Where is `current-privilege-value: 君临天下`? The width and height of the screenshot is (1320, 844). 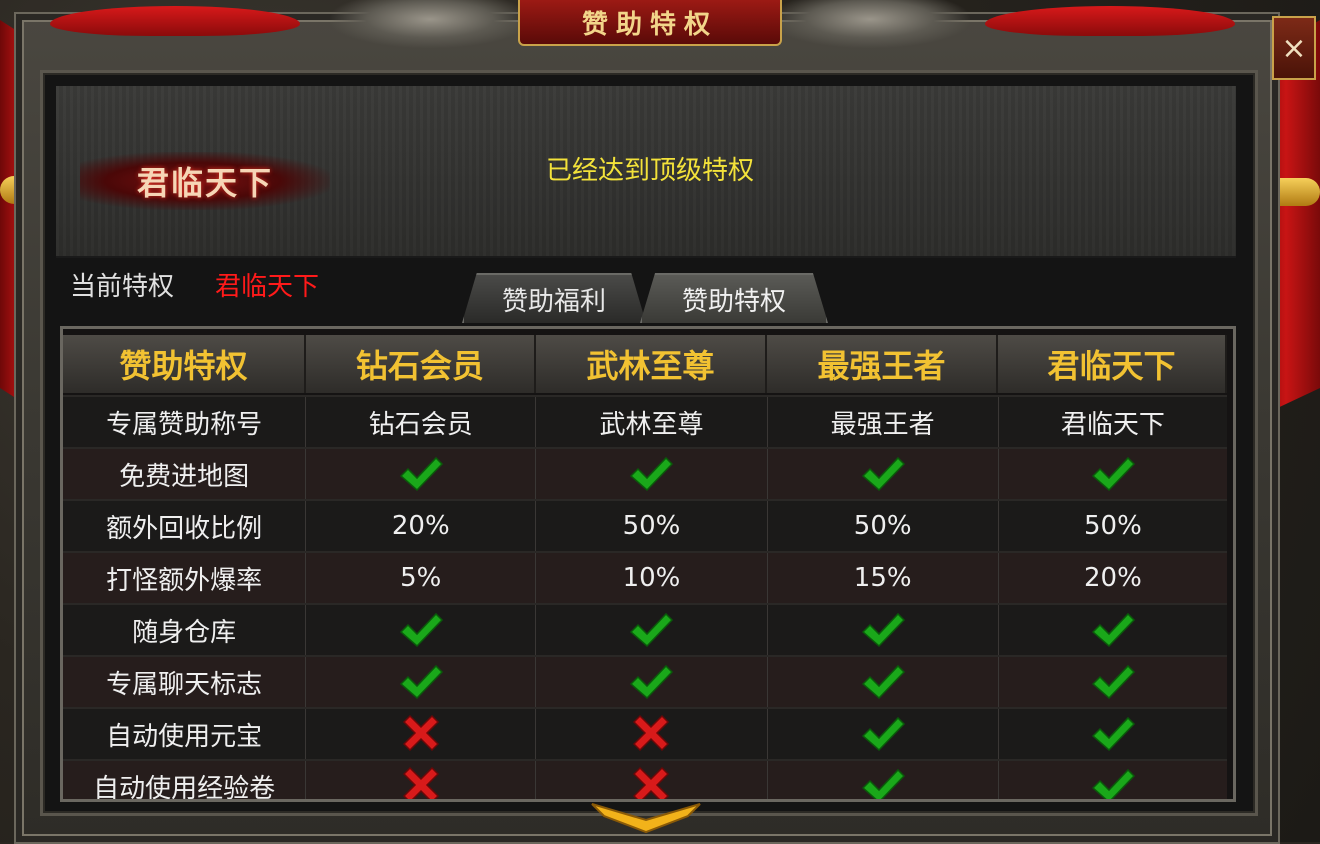
current-privilege-value: 君临天下 is located at coordinates (267, 287).